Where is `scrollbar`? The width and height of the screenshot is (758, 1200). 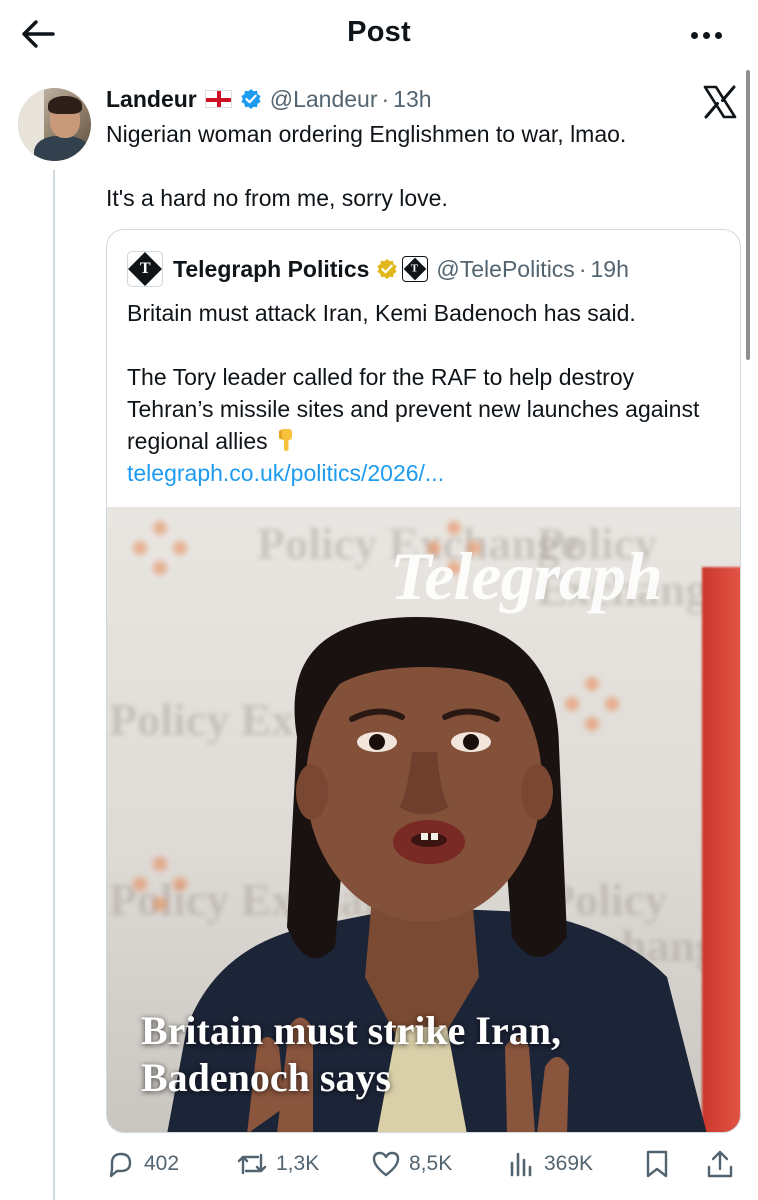 scrollbar is located at coordinates (748, 215).